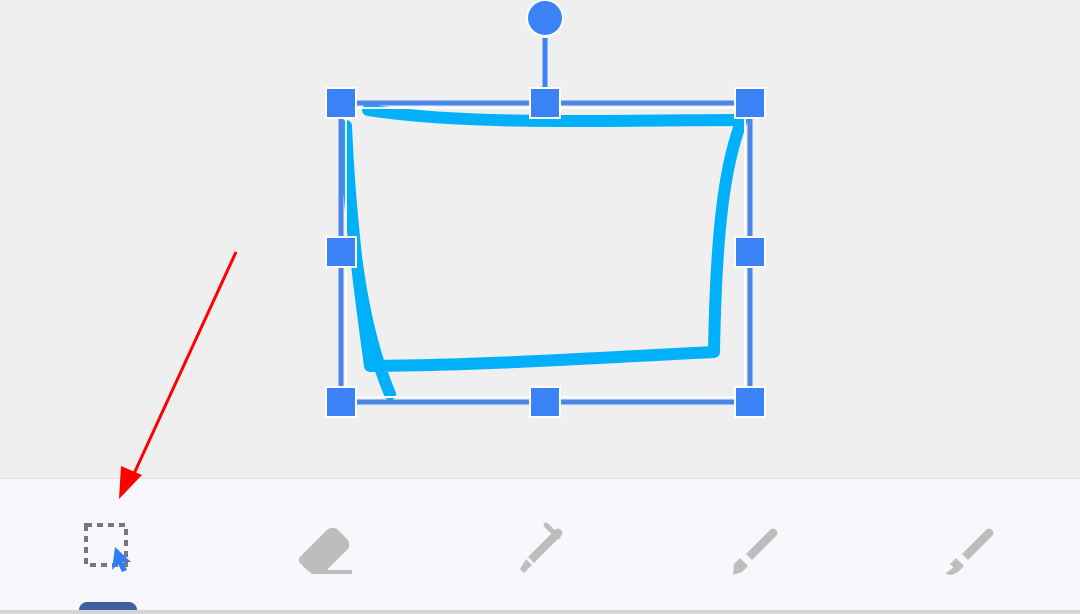 This screenshot has width=1080, height=614. Describe the element at coordinates (341, 402) in the screenshot. I see `resize-handle-bottom-left` at that location.